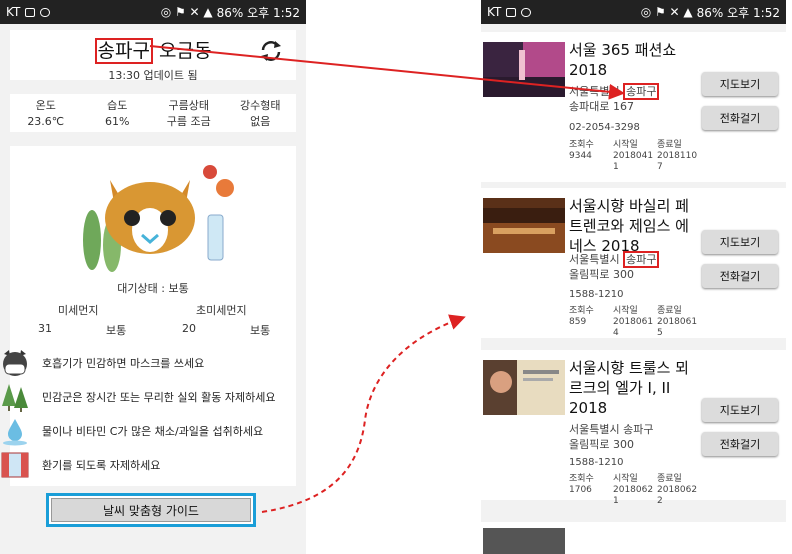 The height and width of the screenshot is (554, 792). I want to click on pm10-value: 31, so click(45, 328).